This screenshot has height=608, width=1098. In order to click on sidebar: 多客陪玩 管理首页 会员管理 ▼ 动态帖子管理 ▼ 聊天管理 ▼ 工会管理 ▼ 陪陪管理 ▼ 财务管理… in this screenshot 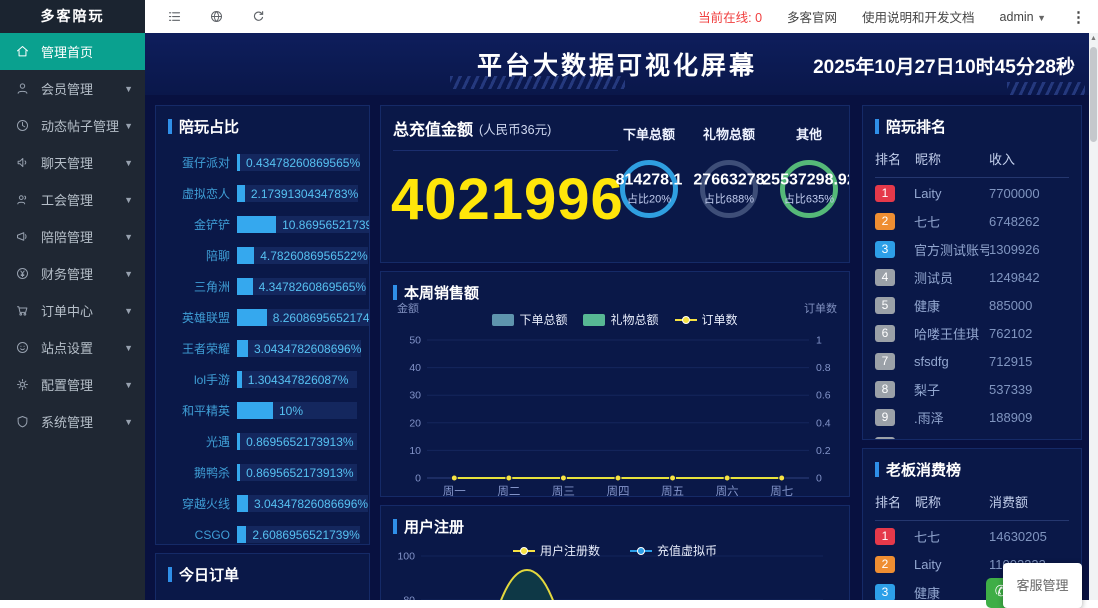, I will do `click(72, 300)`.